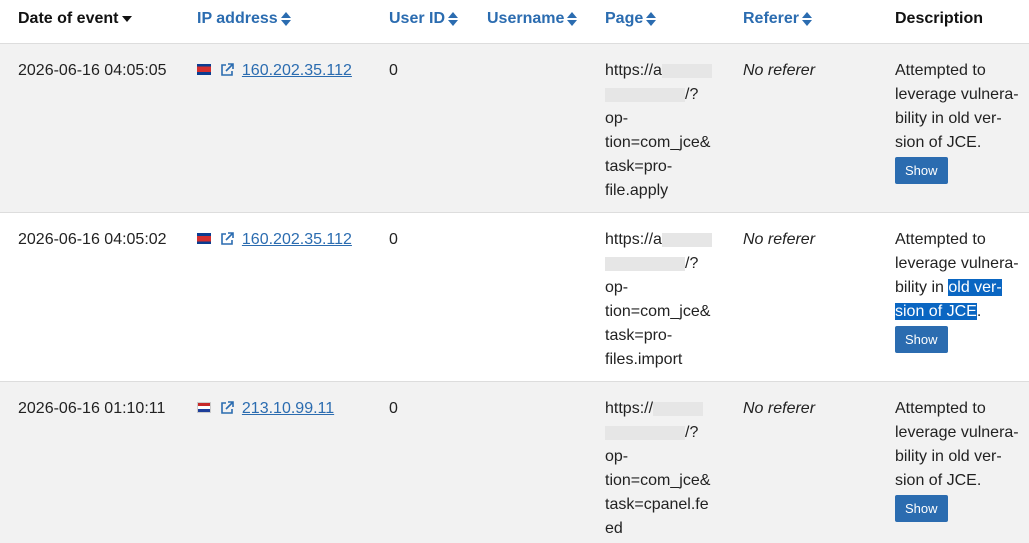  What do you see at coordinates (624, 18) in the screenshot?
I see `column-label: Page` at bounding box center [624, 18].